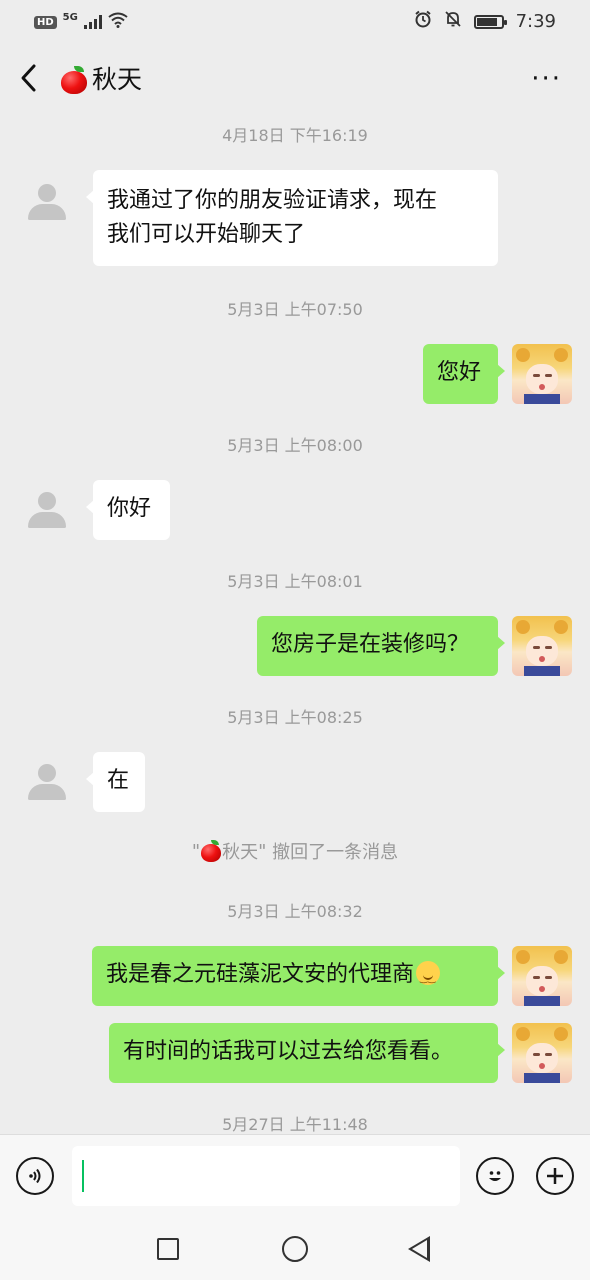 Image resolution: width=590 pixels, height=1280 pixels. Describe the element at coordinates (35, 1176) in the screenshot. I see `voice-icon` at that location.